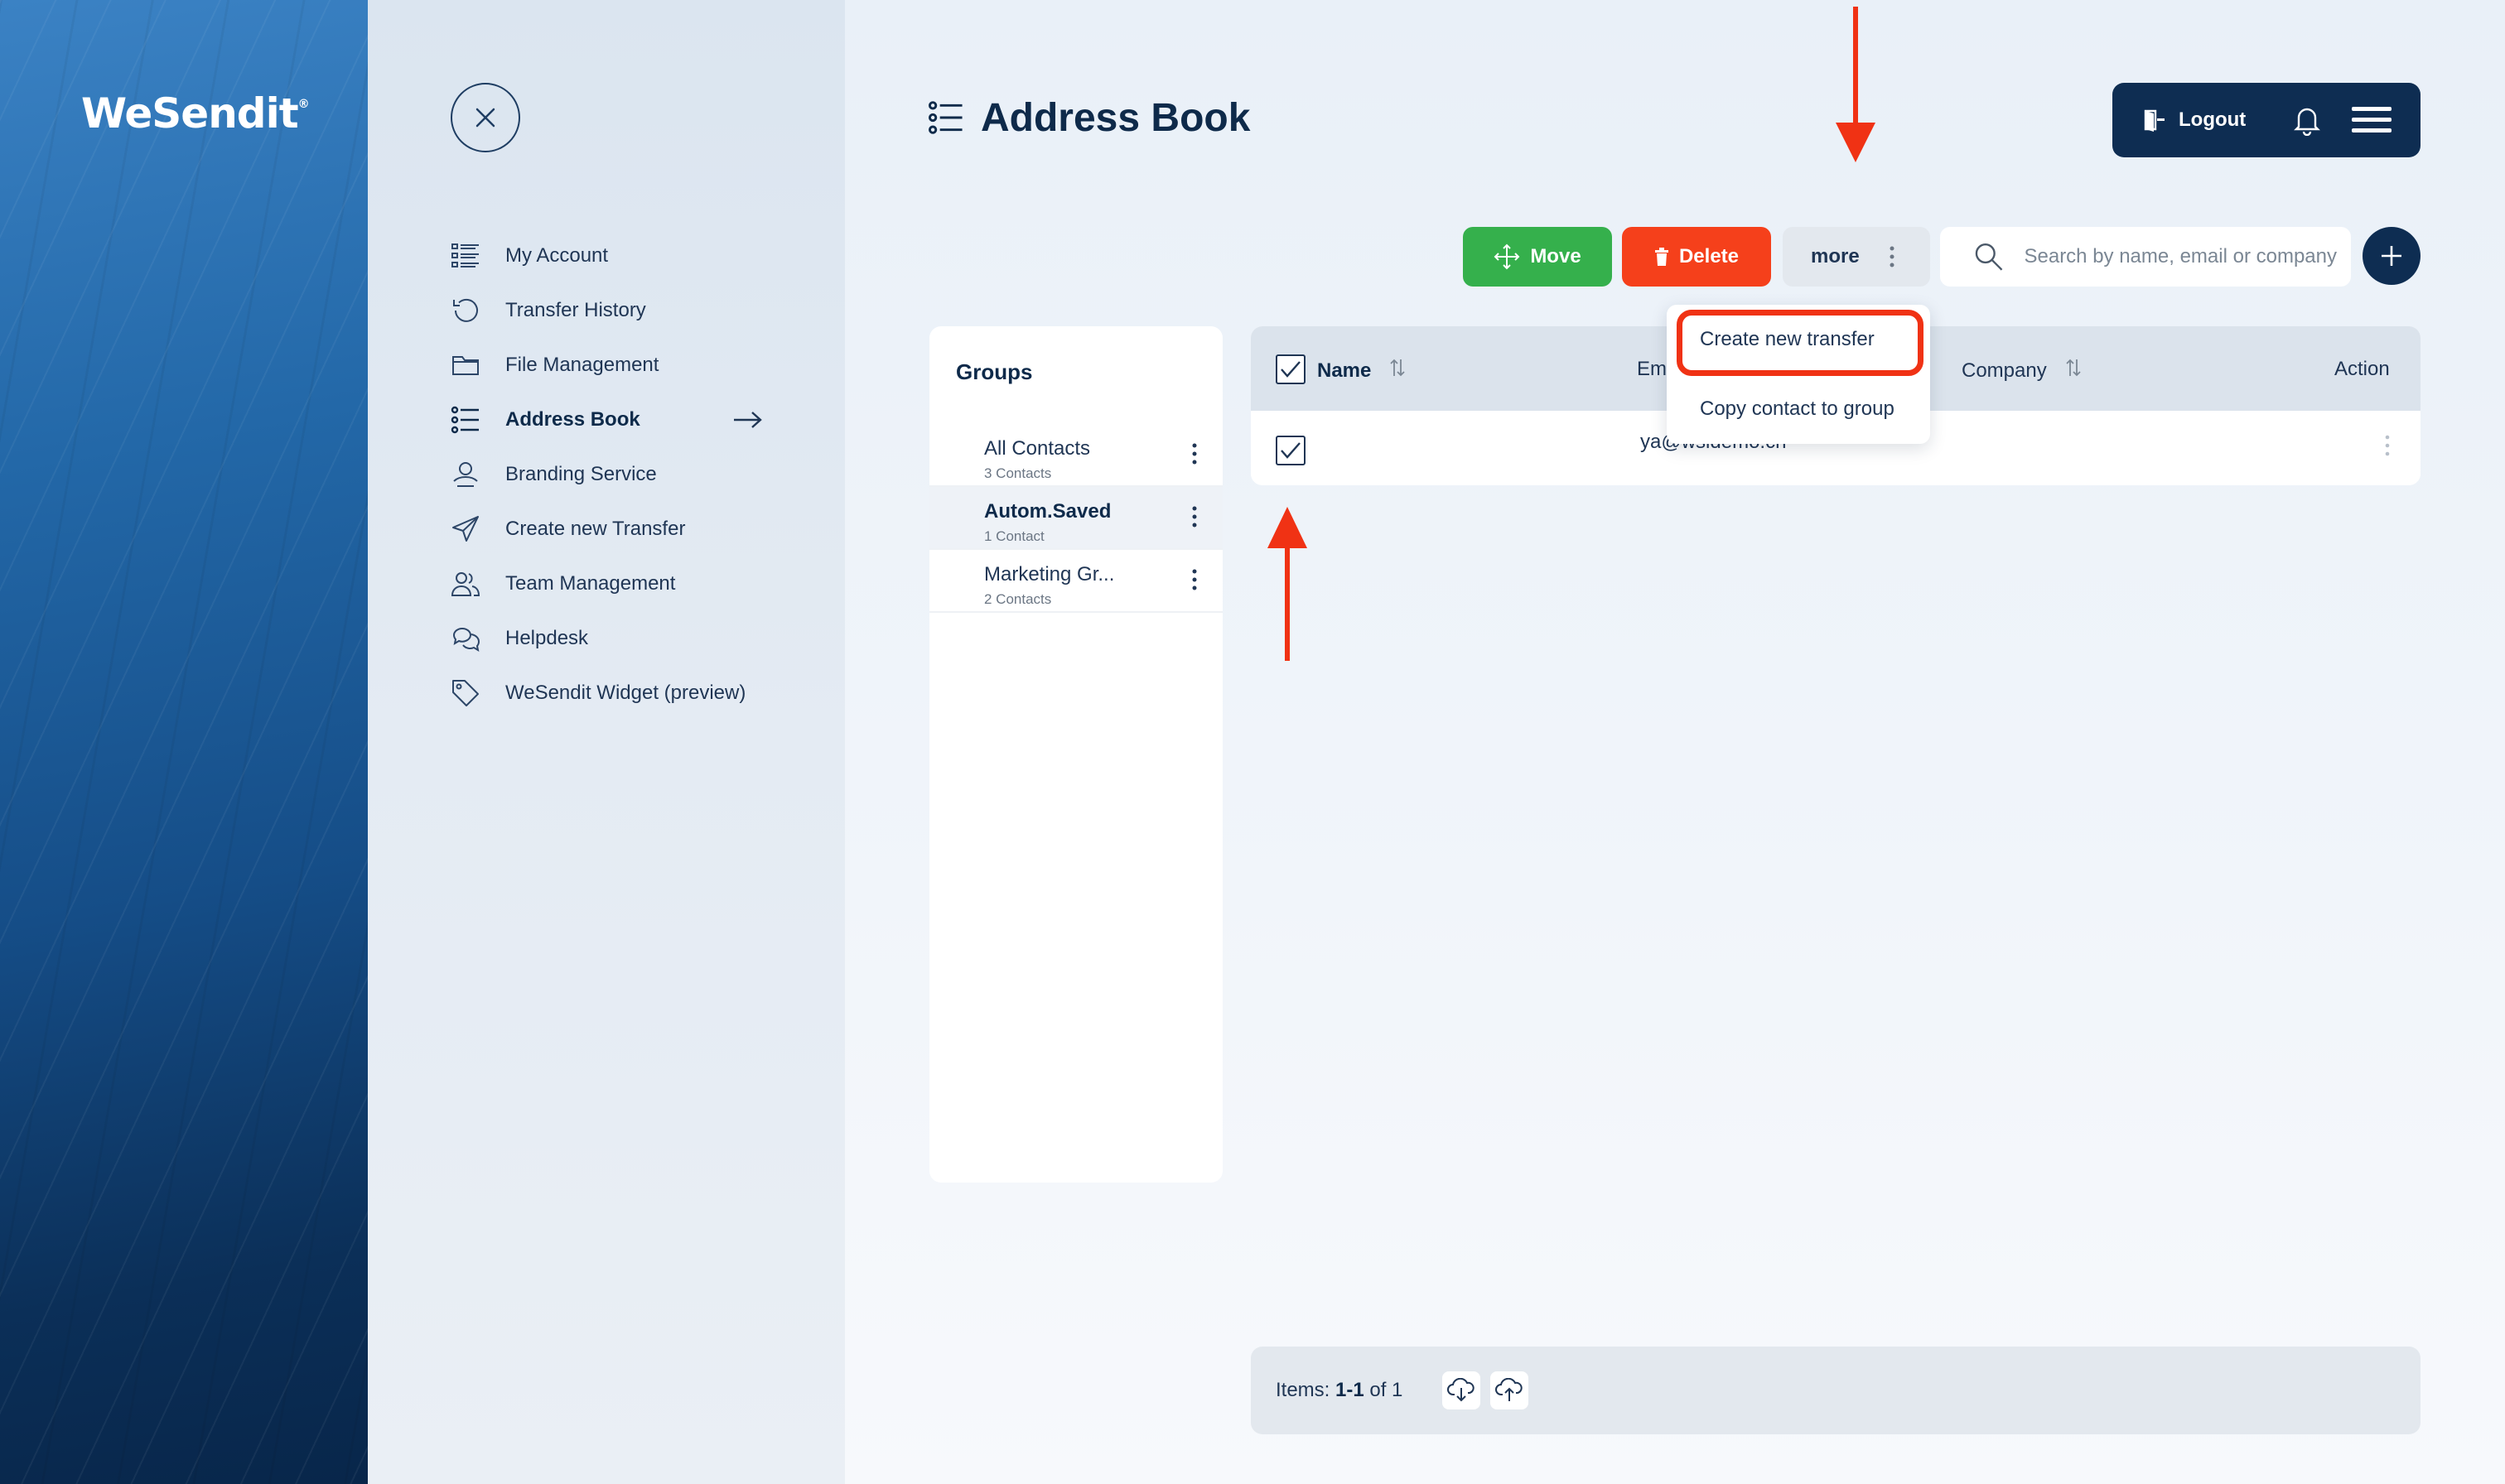  Describe the element at coordinates (465, 693) in the screenshot. I see `tag-icon` at that location.